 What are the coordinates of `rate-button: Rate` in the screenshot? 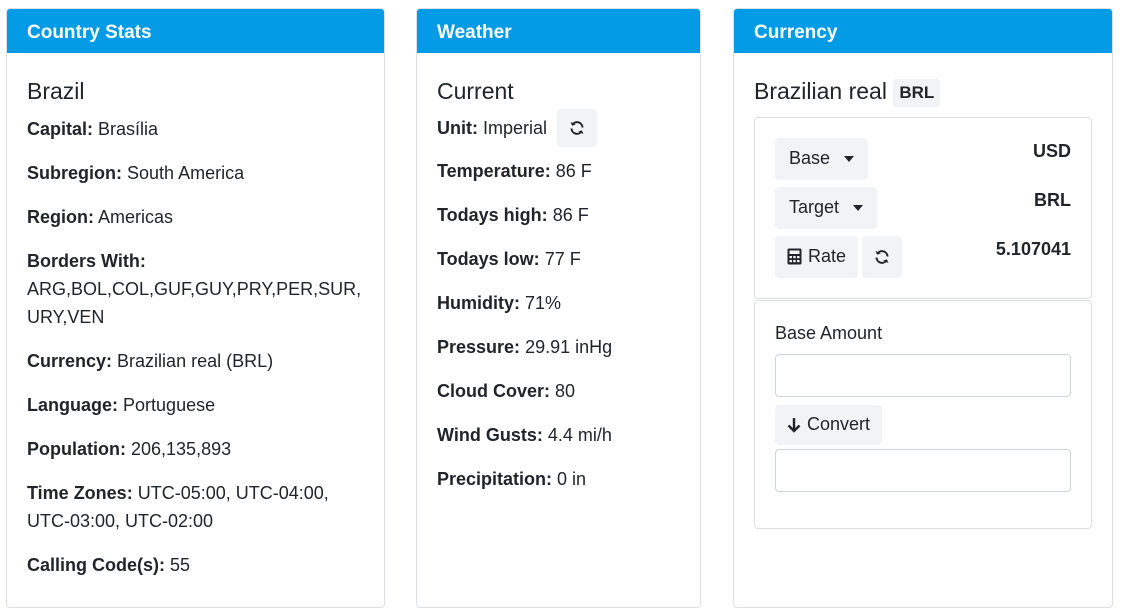 It's located at (817, 256).